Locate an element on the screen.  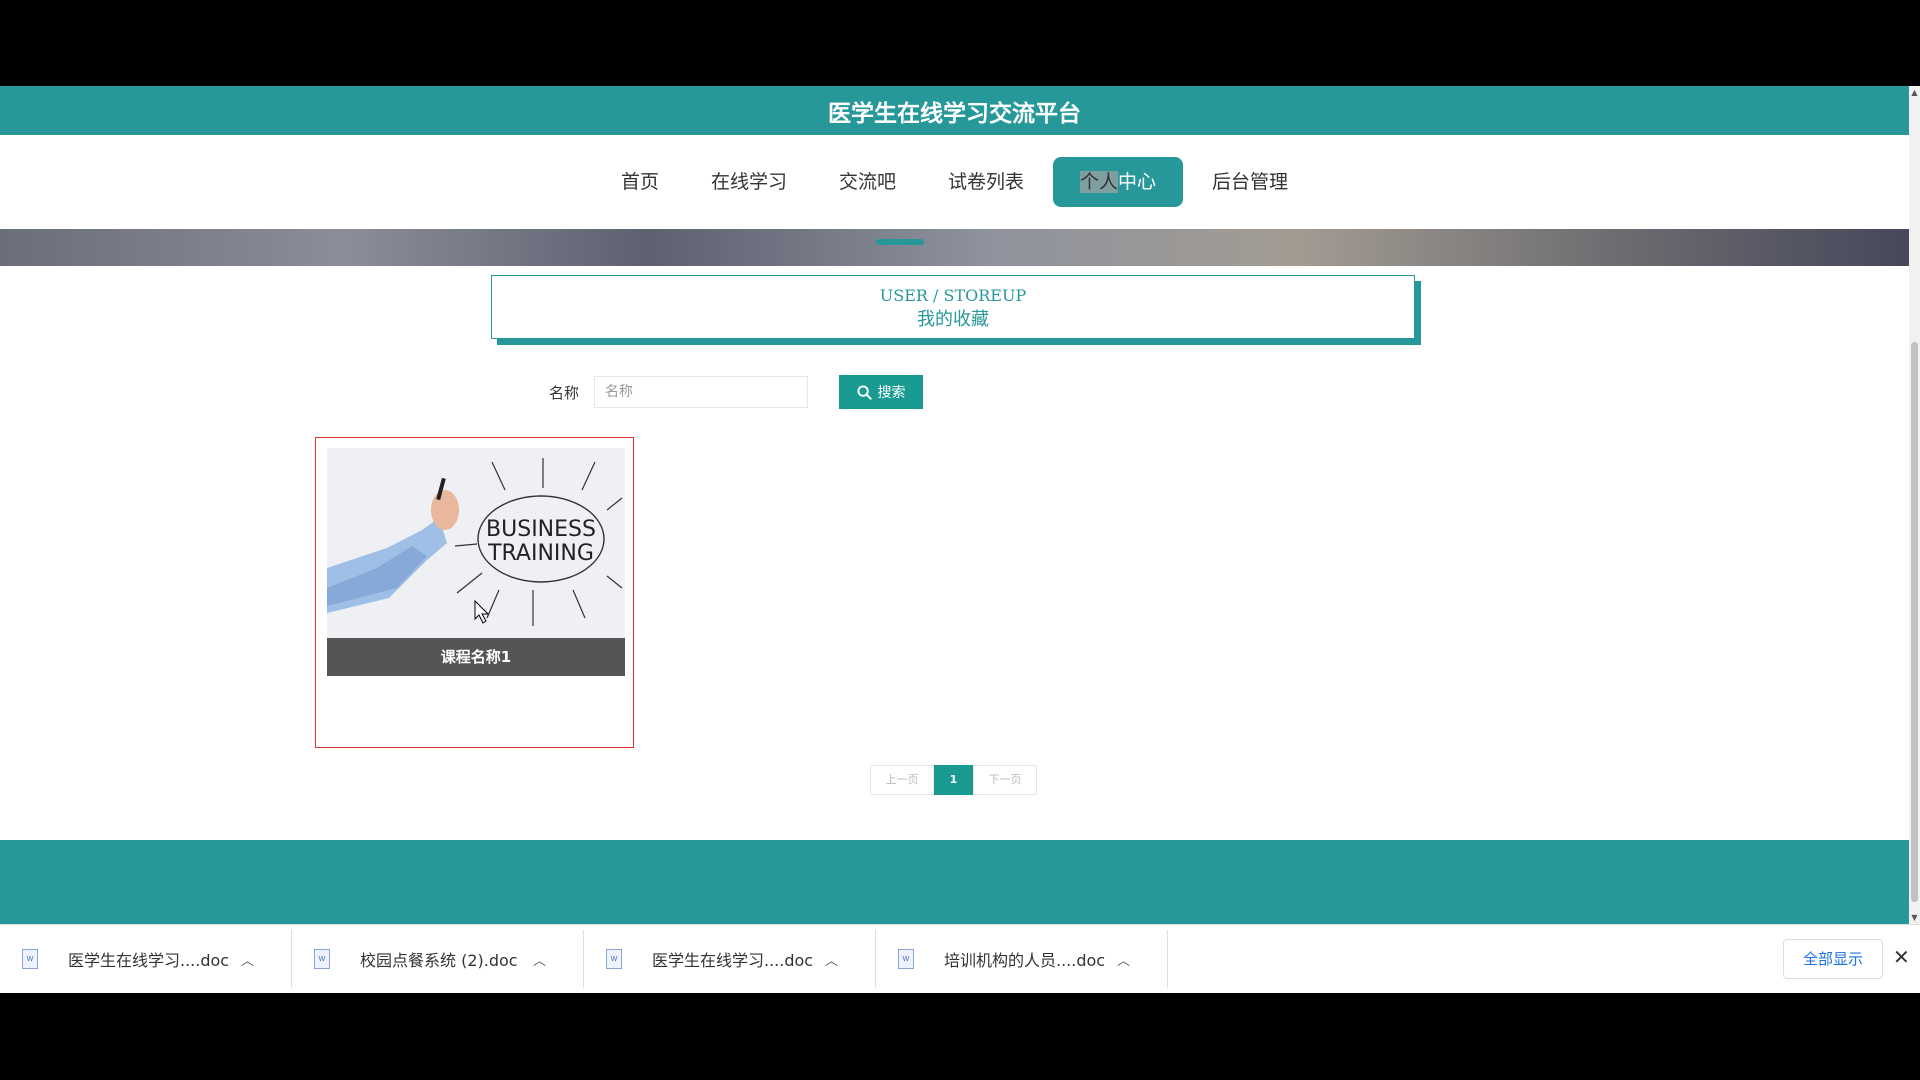
image-text-line1: BUSINESS is located at coordinates (541, 529).